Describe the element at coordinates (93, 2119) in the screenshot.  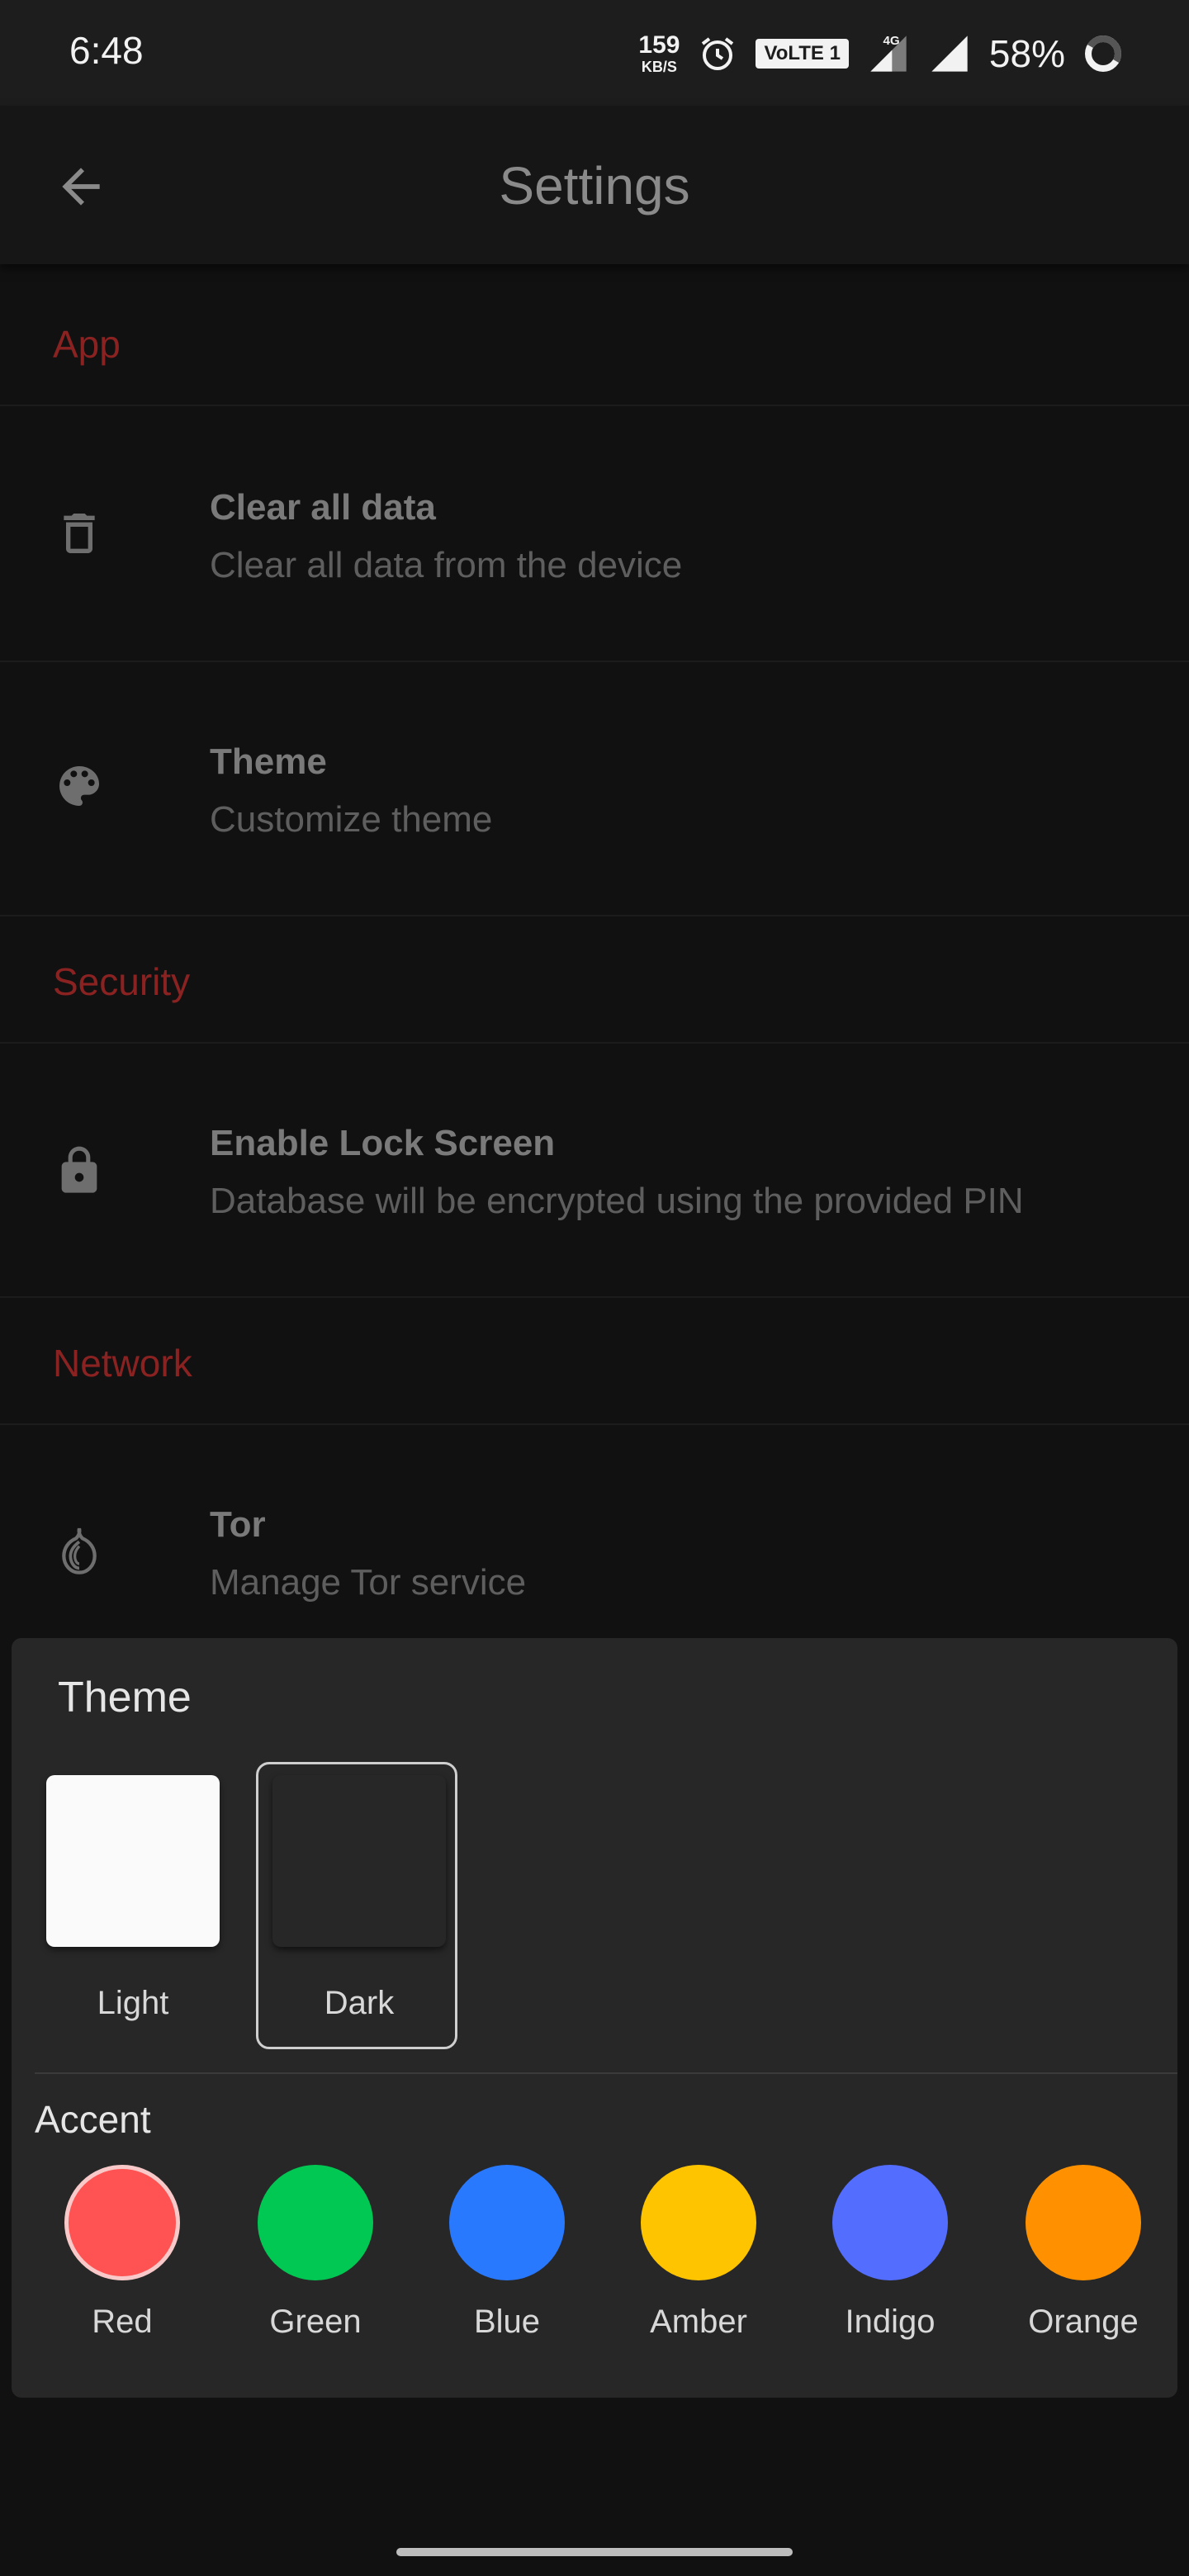
I see `accent-title: Accent` at that location.